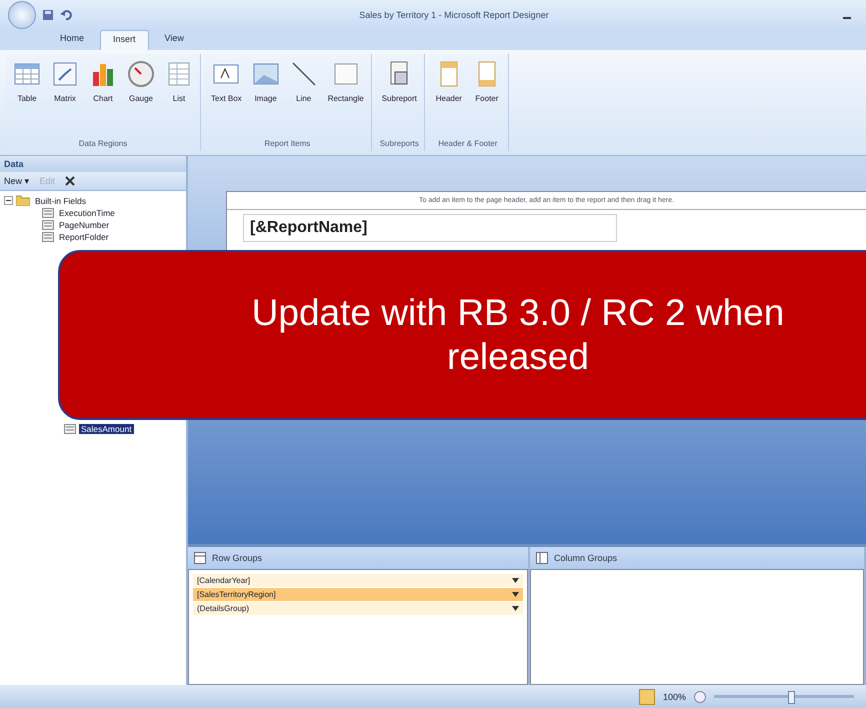 The height and width of the screenshot is (708, 866). Describe the element at coordinates (48, 15) in the screenshot. I see `save-icon` at that location.